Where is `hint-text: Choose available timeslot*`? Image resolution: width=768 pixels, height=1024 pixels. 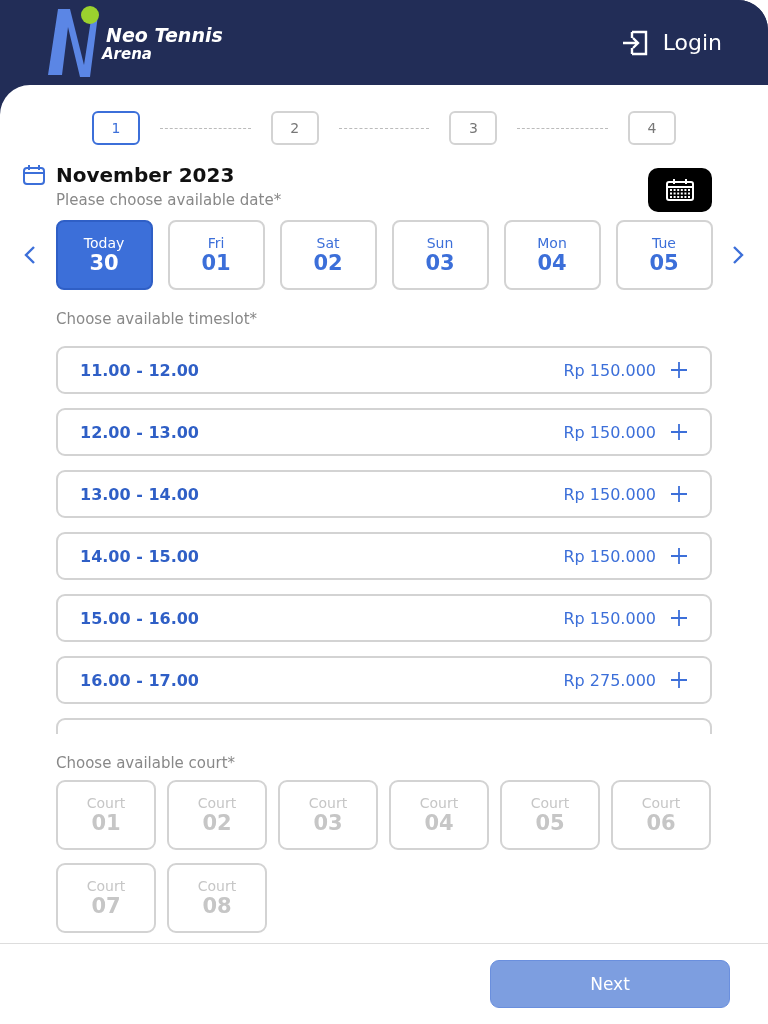 hint-text: Choose available timeslot* is located at coordinates (157, 319).